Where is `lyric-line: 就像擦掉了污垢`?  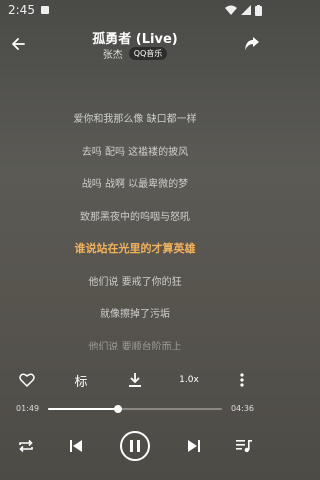
lyric-line: 就像擦掉了污垢 is located at coordinates (135, 314).